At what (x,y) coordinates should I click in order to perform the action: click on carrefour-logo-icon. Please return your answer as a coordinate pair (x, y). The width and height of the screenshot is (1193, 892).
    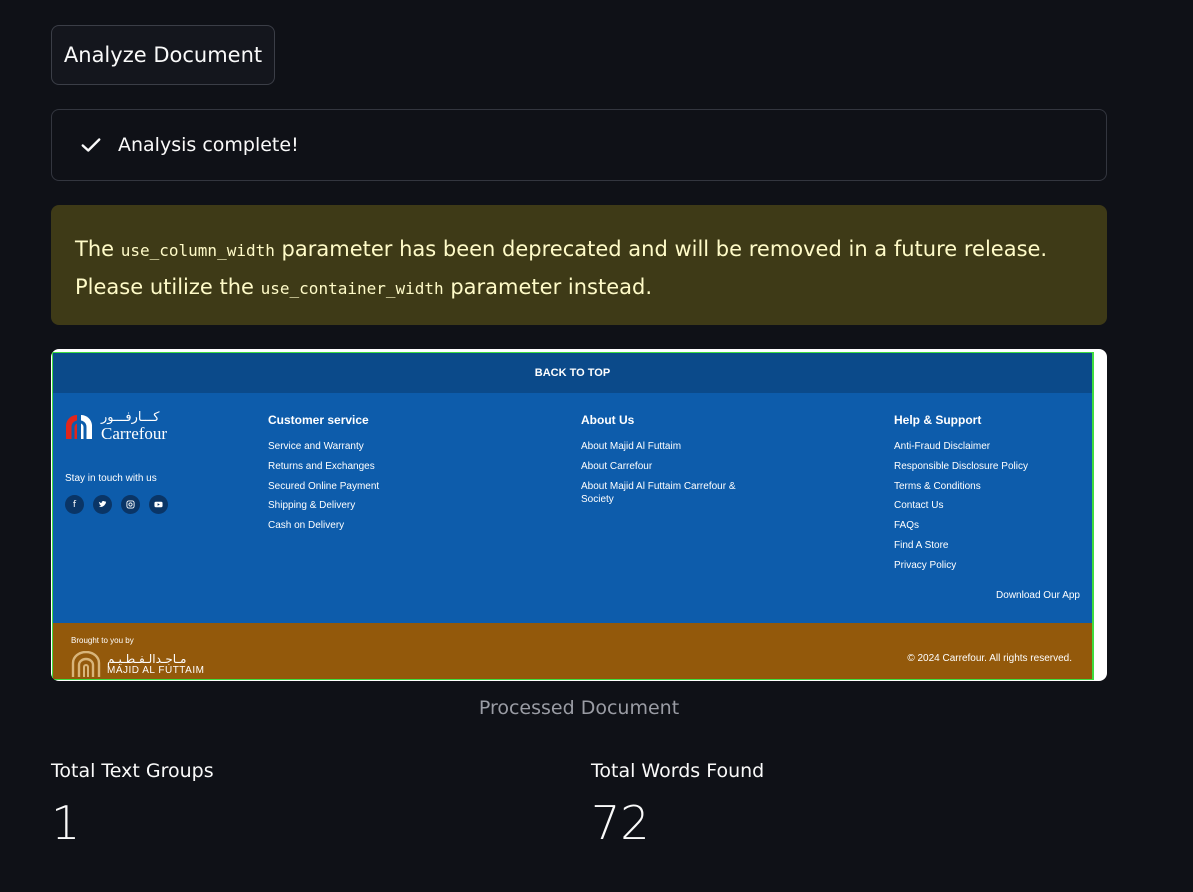
    Looking at the image, I should click on (79, 426).